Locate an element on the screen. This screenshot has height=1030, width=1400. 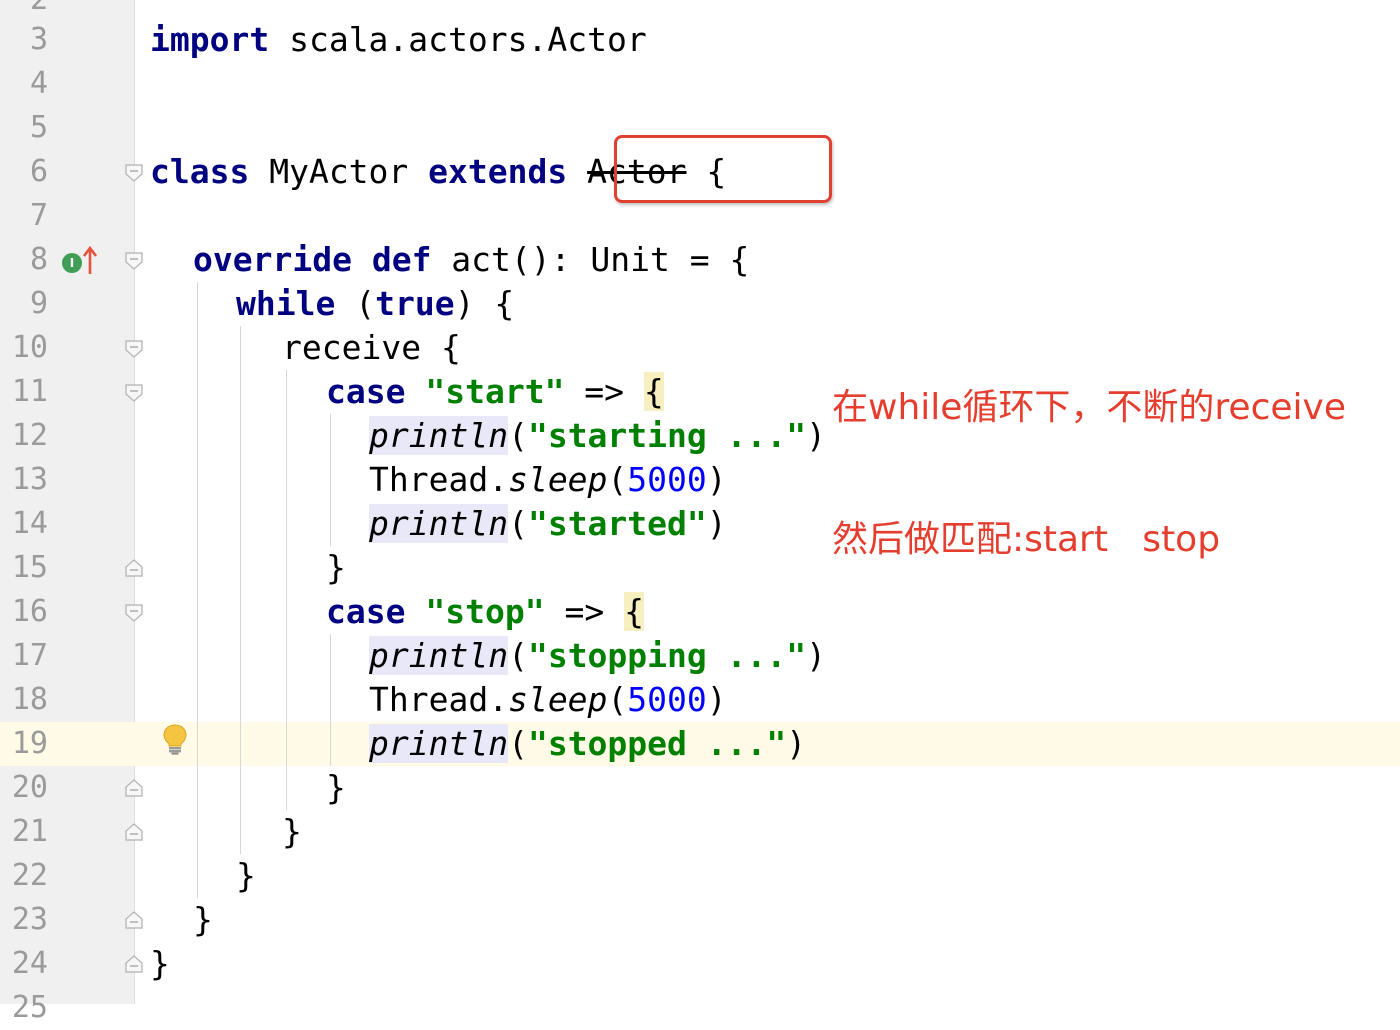
line-number: 16 is located at coordinates (29, 611).